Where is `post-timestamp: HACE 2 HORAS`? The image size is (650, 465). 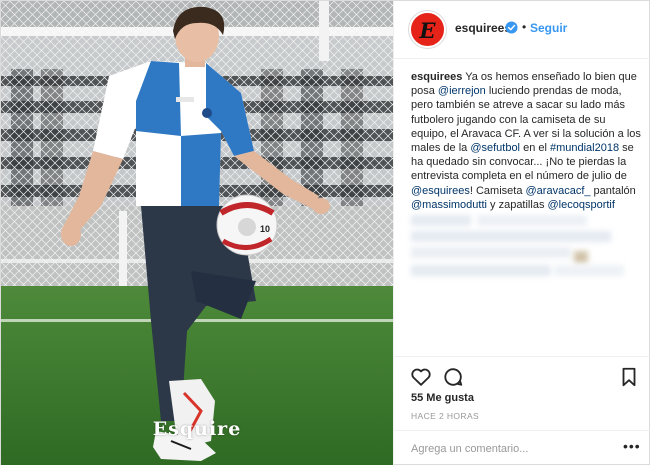 post-timestamp: HACE 2 HORAS is located at coordinates (445, 416).